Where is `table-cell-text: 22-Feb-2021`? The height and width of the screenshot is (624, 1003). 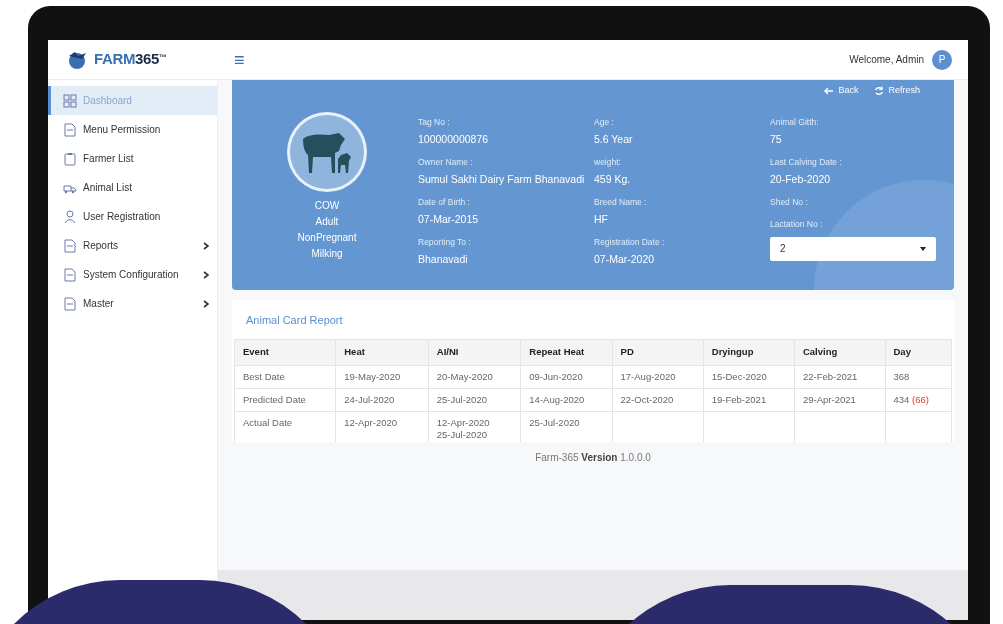
table-cell-text: 22-Feb-2021 is located at coordinates (830, 376).